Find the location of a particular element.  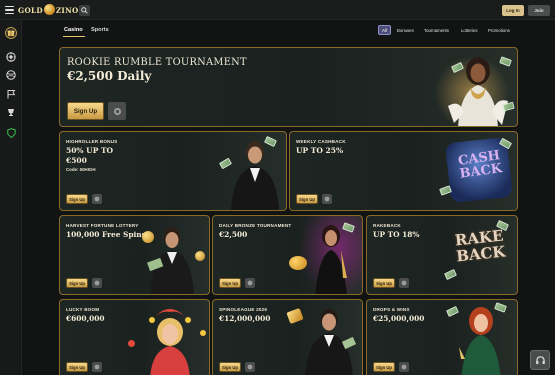

card-eyebrow: WEEKLY CASHBACK is located at coordinates (321, 141).